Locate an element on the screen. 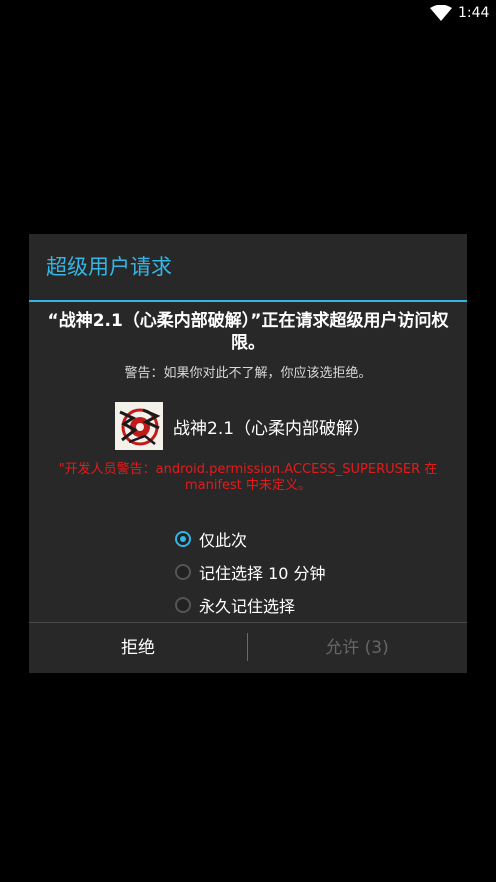  deny-button: 拒绝 is located at coordinates (138, 648).